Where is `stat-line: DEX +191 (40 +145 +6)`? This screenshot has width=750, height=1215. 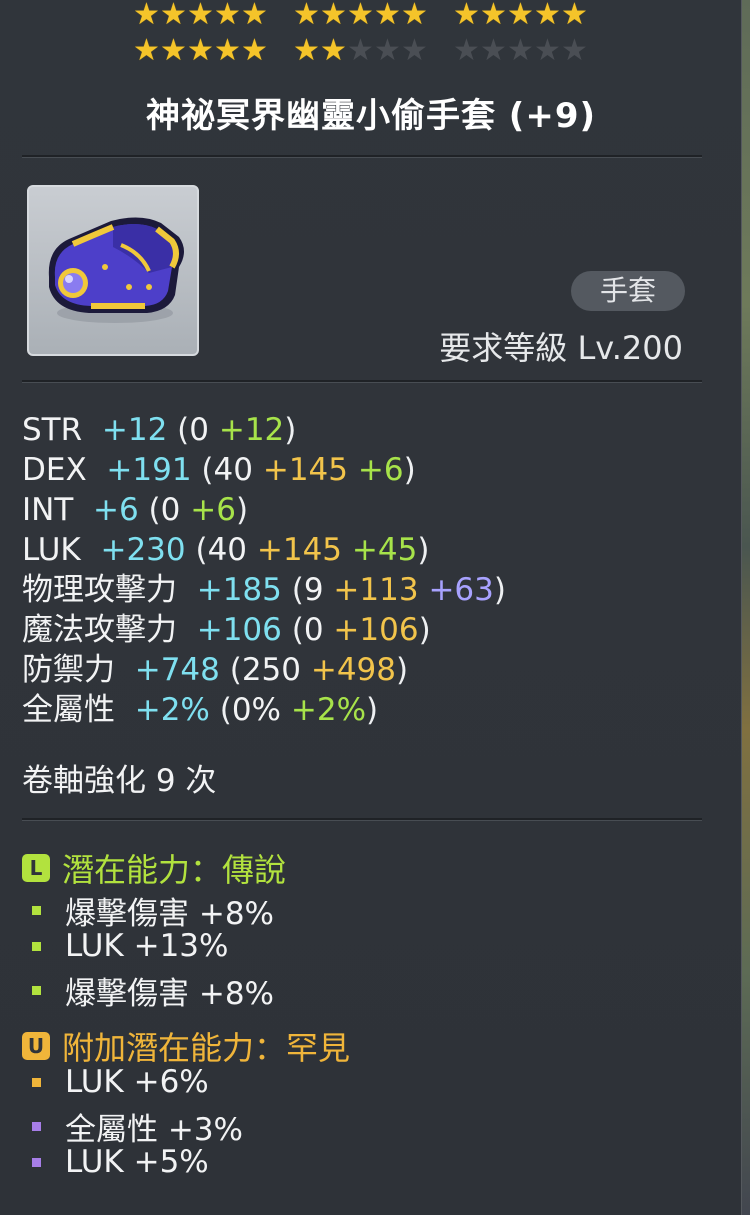 stat-line: DEX +191 (40 +145 +6) is located at coordinates (219, 470).